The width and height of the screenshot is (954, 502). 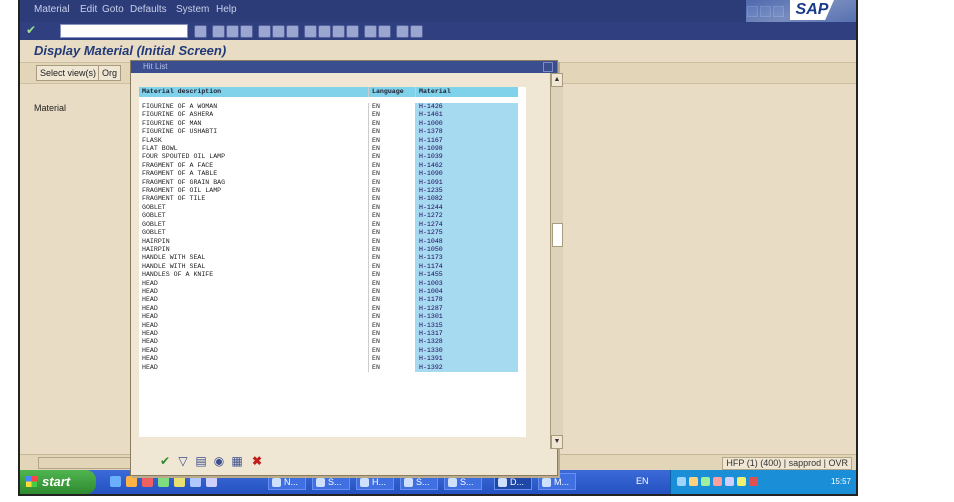 I want to click on cell-material: H-1178, so click(x=466, y=300).